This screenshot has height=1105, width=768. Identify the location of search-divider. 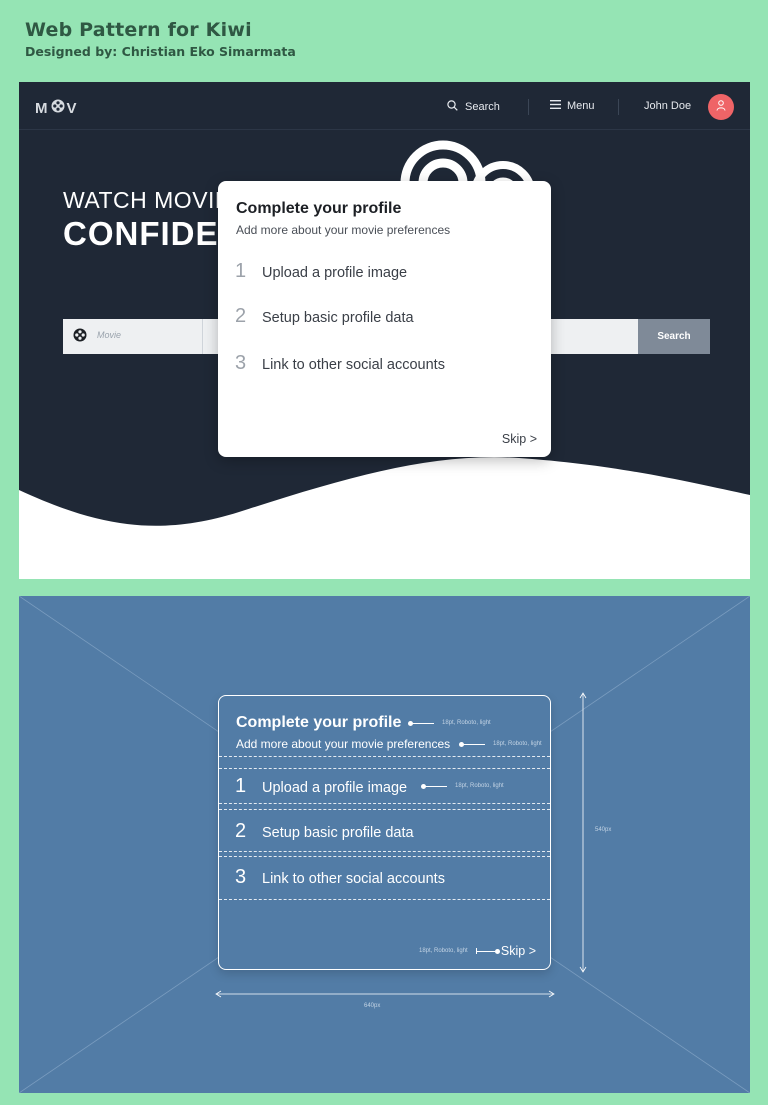
(202, 336).